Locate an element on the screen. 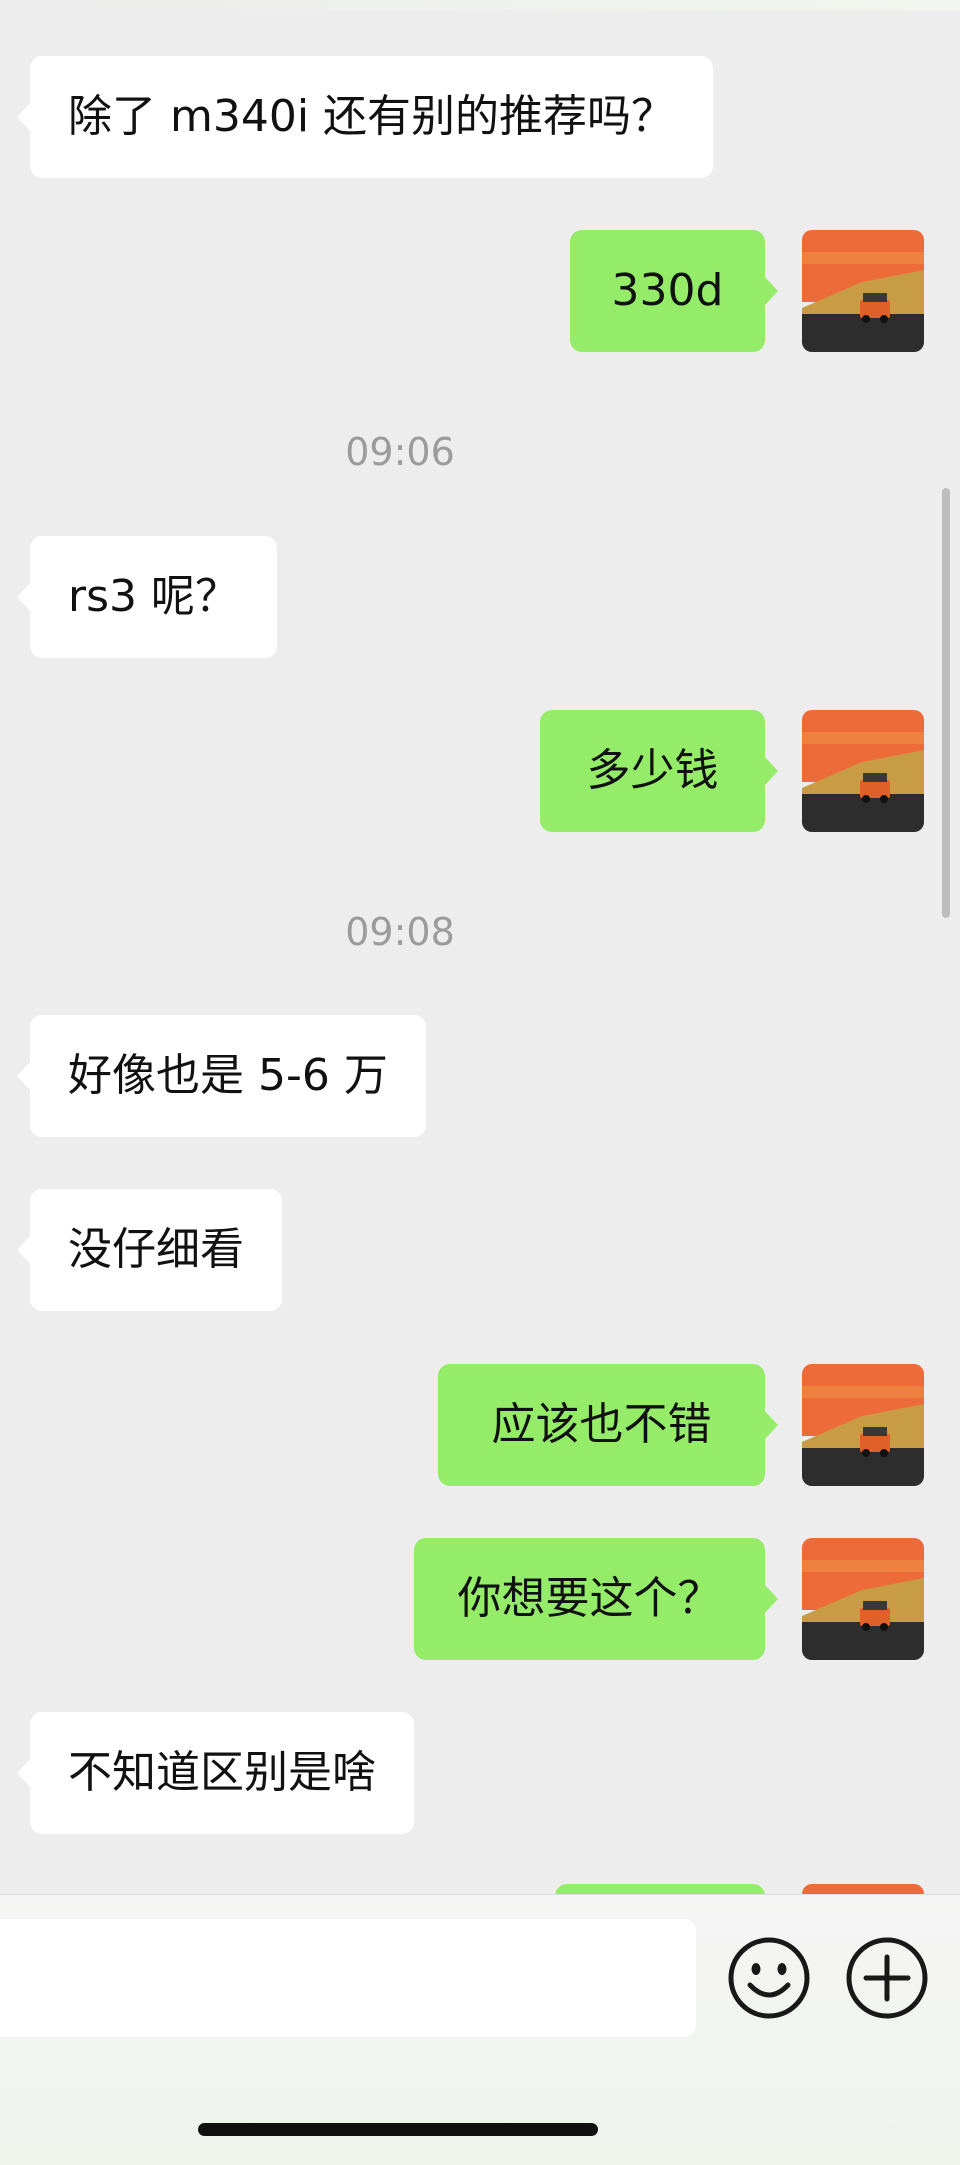 This screenshot has height=2165, width=960. outgoing-message-bubble: 330d is located at coordinates (674, 291).